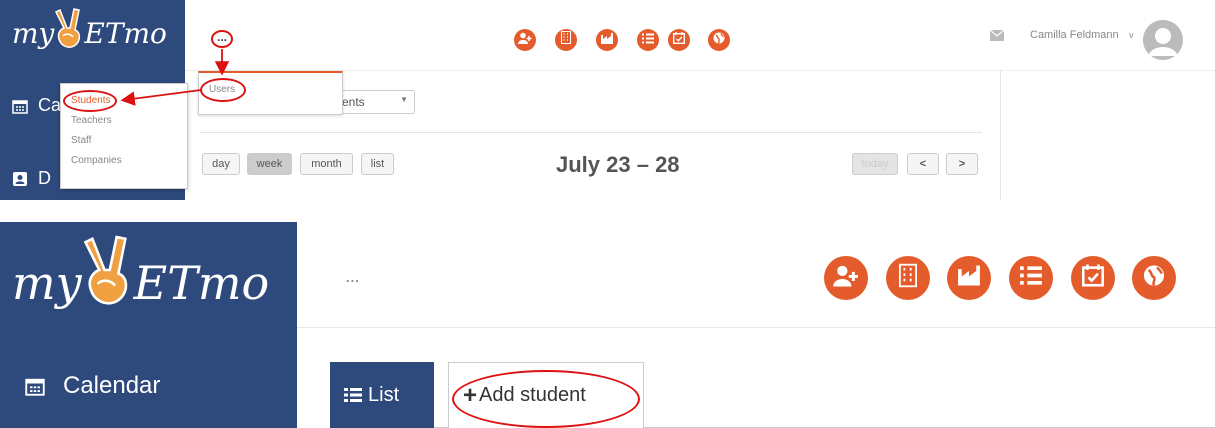  I want to click on tab-list: List, so click(382, 395).